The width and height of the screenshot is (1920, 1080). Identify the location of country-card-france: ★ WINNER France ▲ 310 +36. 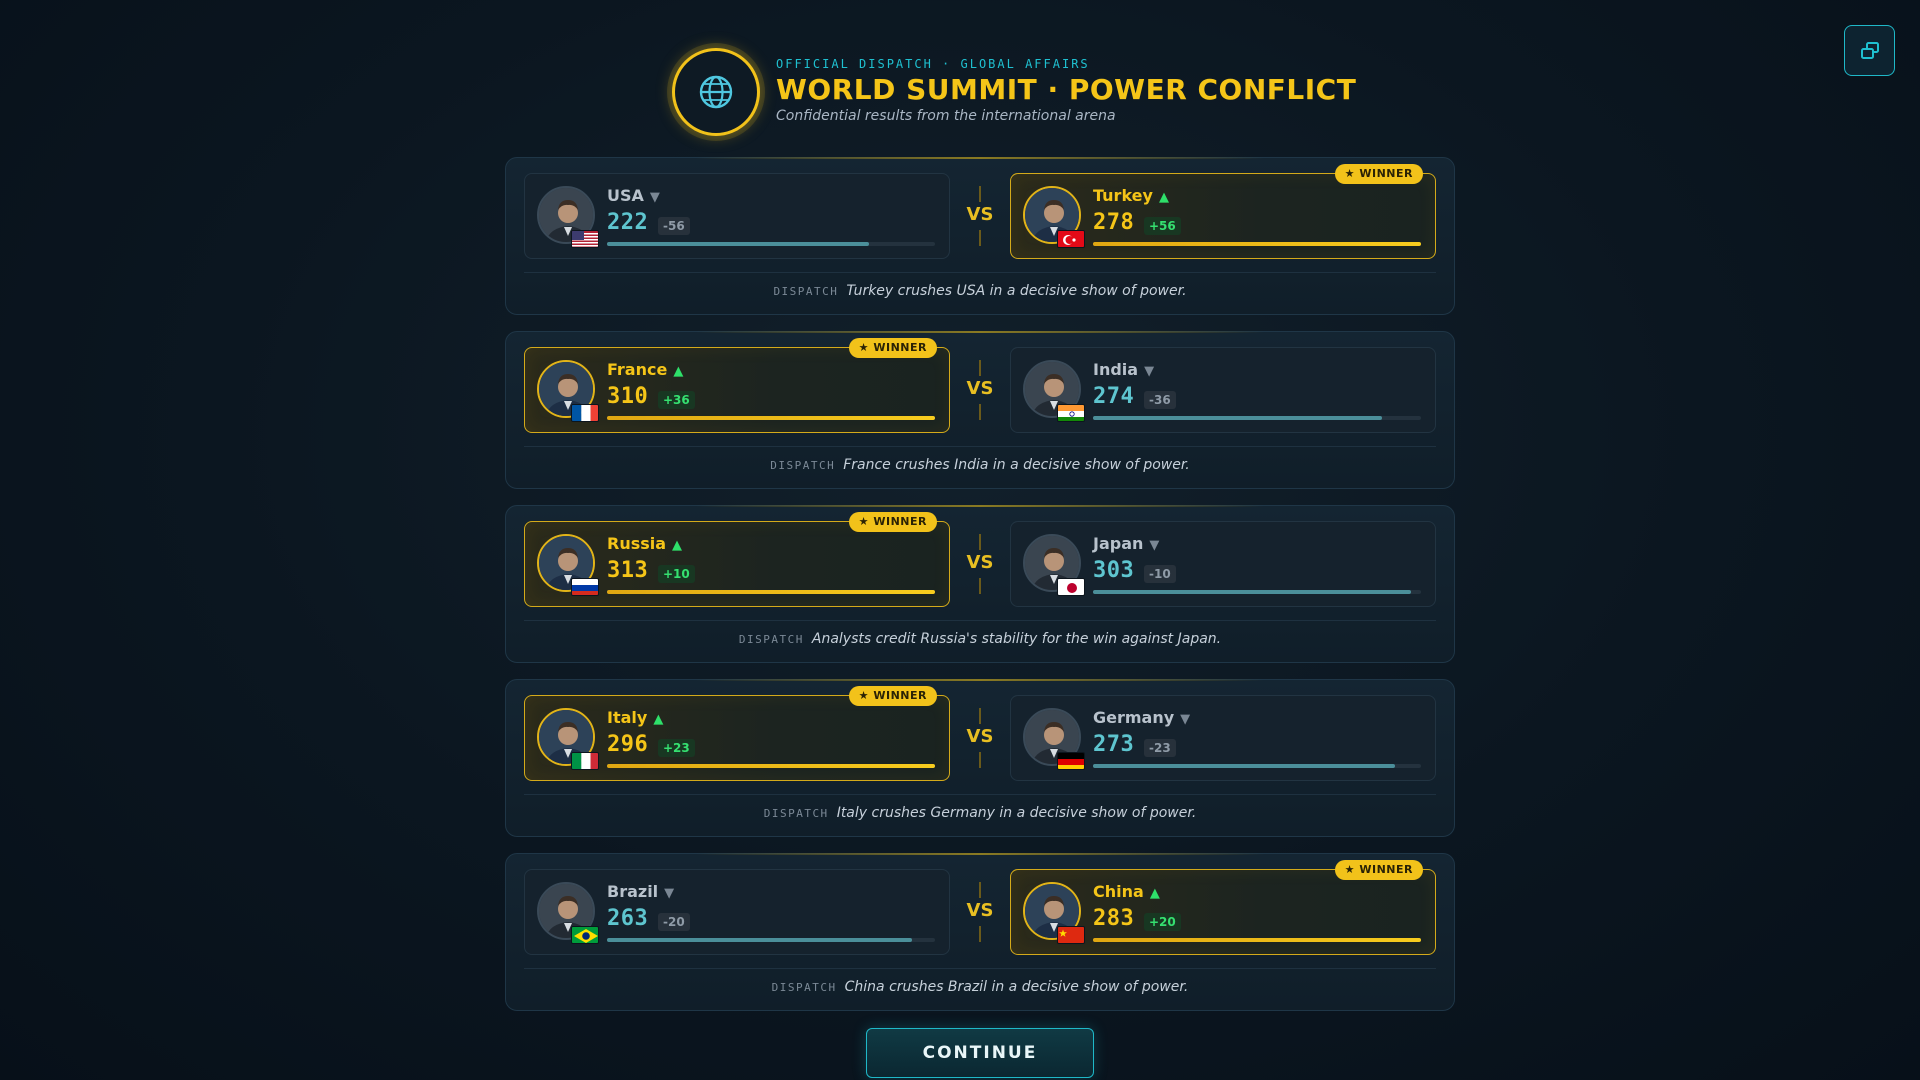
(737, 385).